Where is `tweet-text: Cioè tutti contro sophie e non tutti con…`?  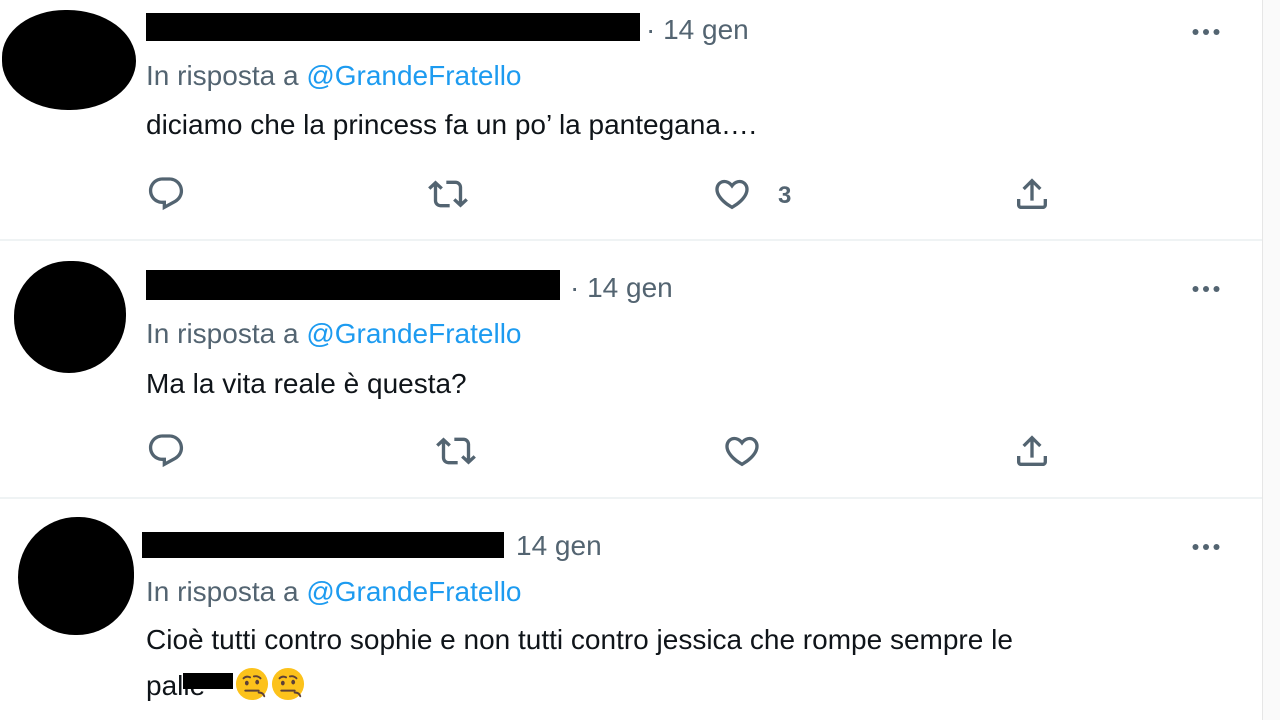 tweet-text: Cioè tutti contro sophie e non tutti con… is located at coordinates (579, 663).